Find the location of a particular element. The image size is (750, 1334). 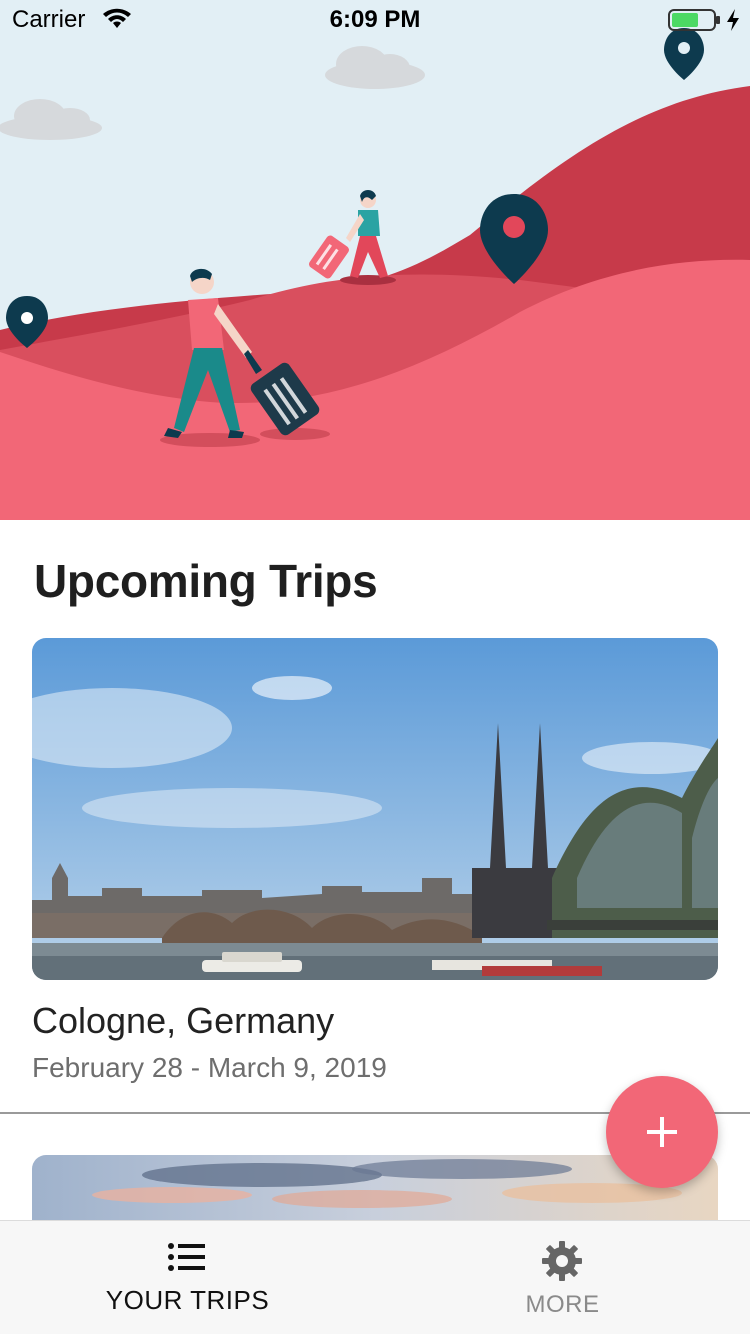

tab-your-trips: YOUR TRIPS is located at coordinates (187, 1277).